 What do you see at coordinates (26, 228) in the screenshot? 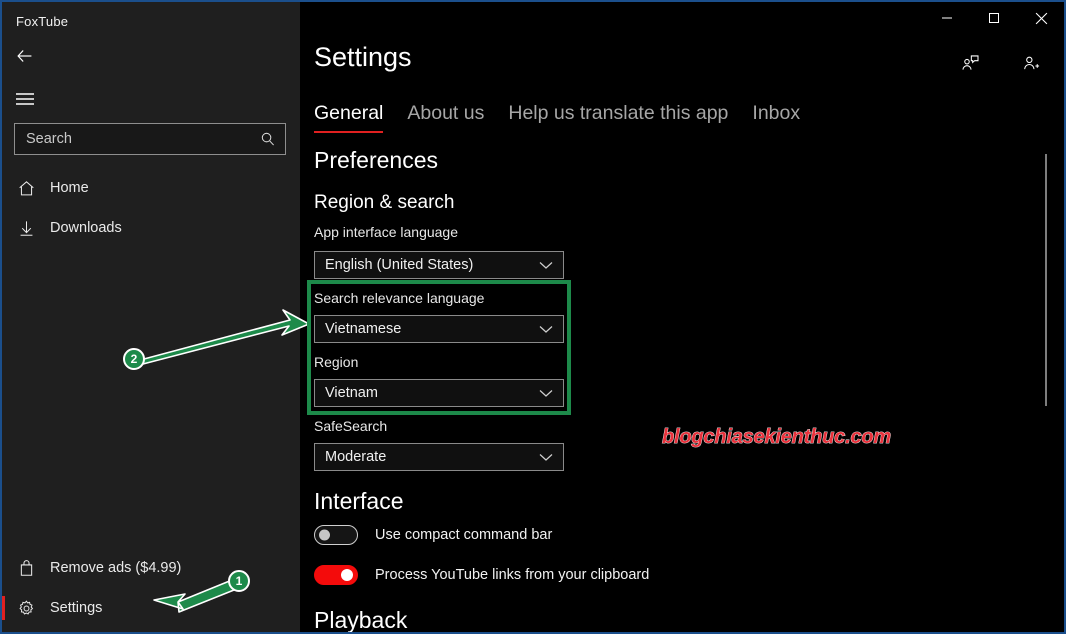
I see `download-icon` at bounding box center [26, 228].